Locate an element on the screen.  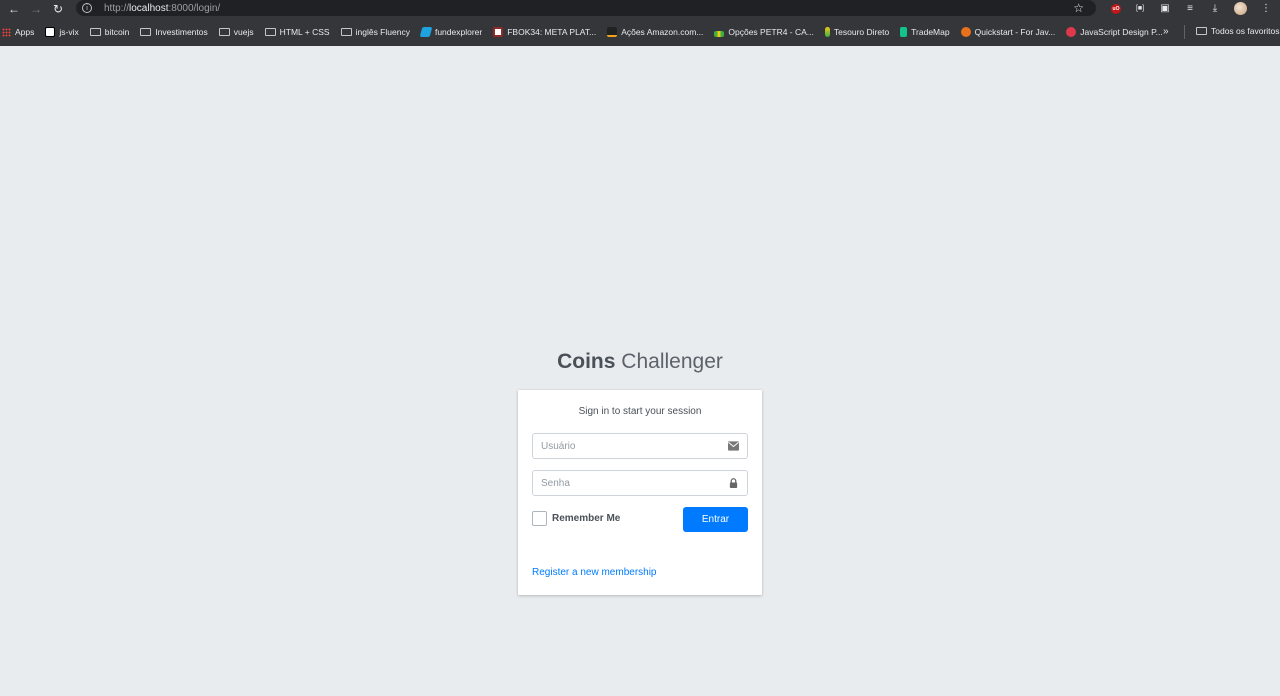
bookmark-fundexplorer: fundexplorer is located at coordinates (451, 32).